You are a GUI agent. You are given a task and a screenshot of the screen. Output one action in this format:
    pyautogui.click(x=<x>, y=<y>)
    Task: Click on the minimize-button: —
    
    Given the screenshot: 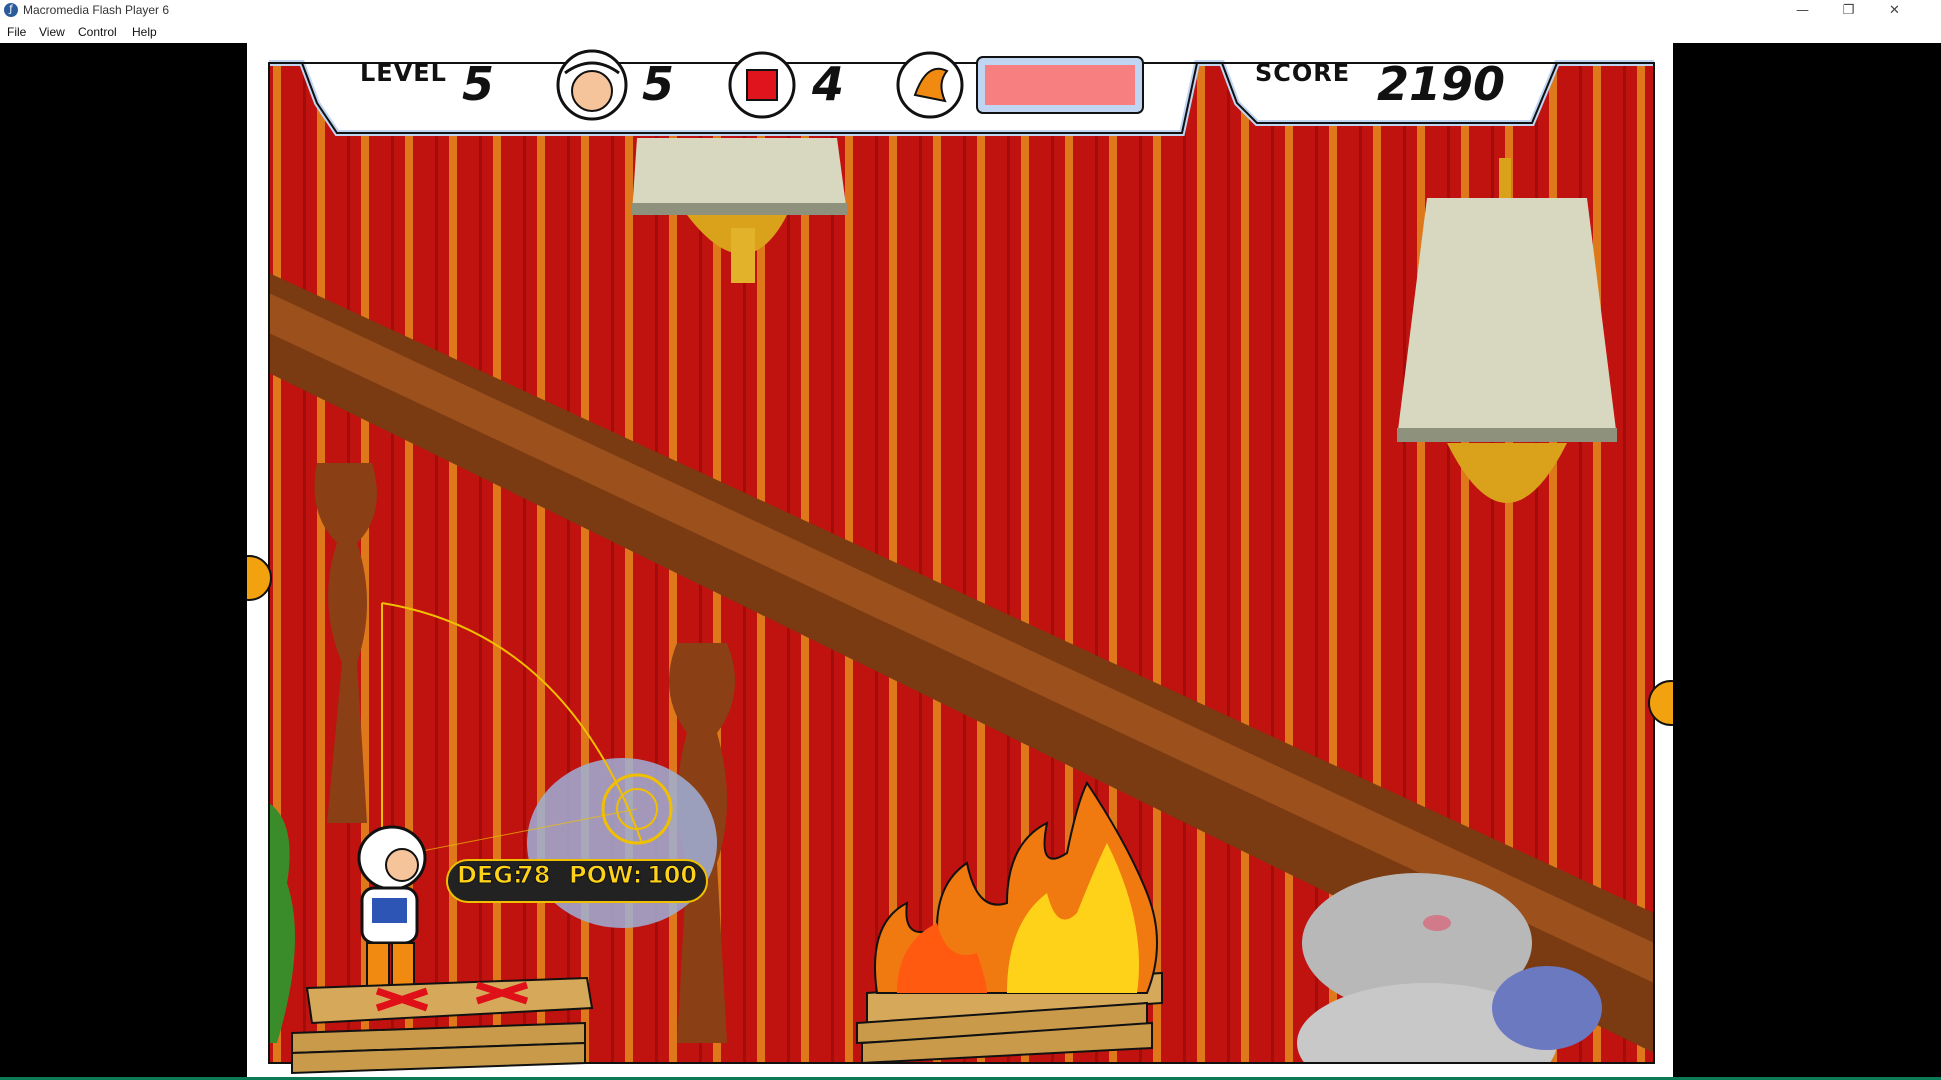 What is the action you would take?
    pyautogui.click(x=1802, y=11)
    